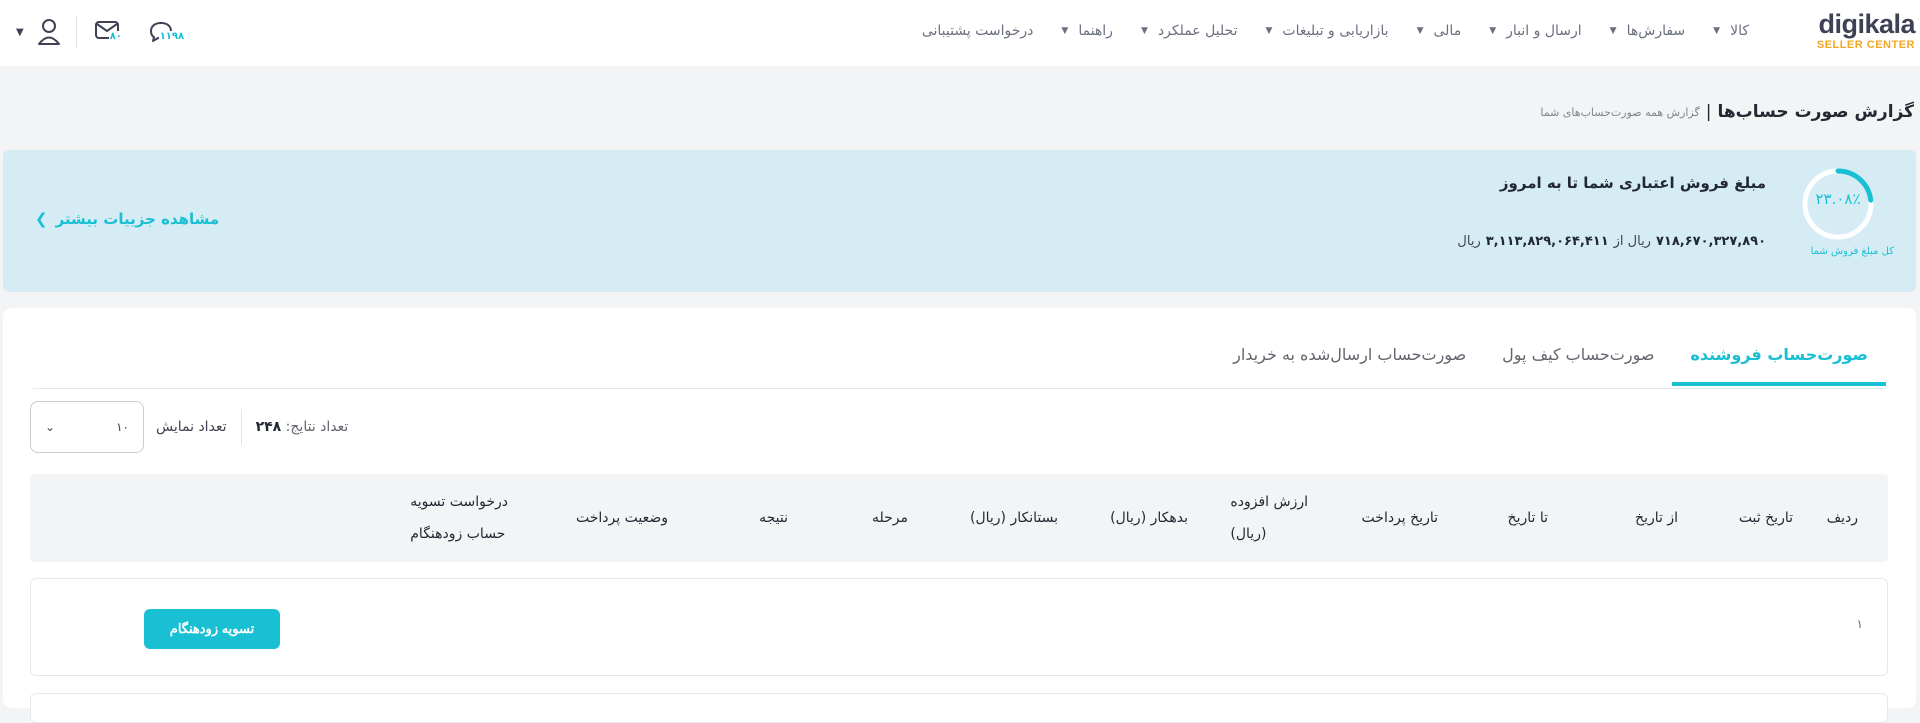 The width and height of the screenshot is (1920, 723). What do you see at coordinates (87, 427) in the screenshot?
I see `per-page-select: ۱۰ ⌄` at bounding box center [87, 427].